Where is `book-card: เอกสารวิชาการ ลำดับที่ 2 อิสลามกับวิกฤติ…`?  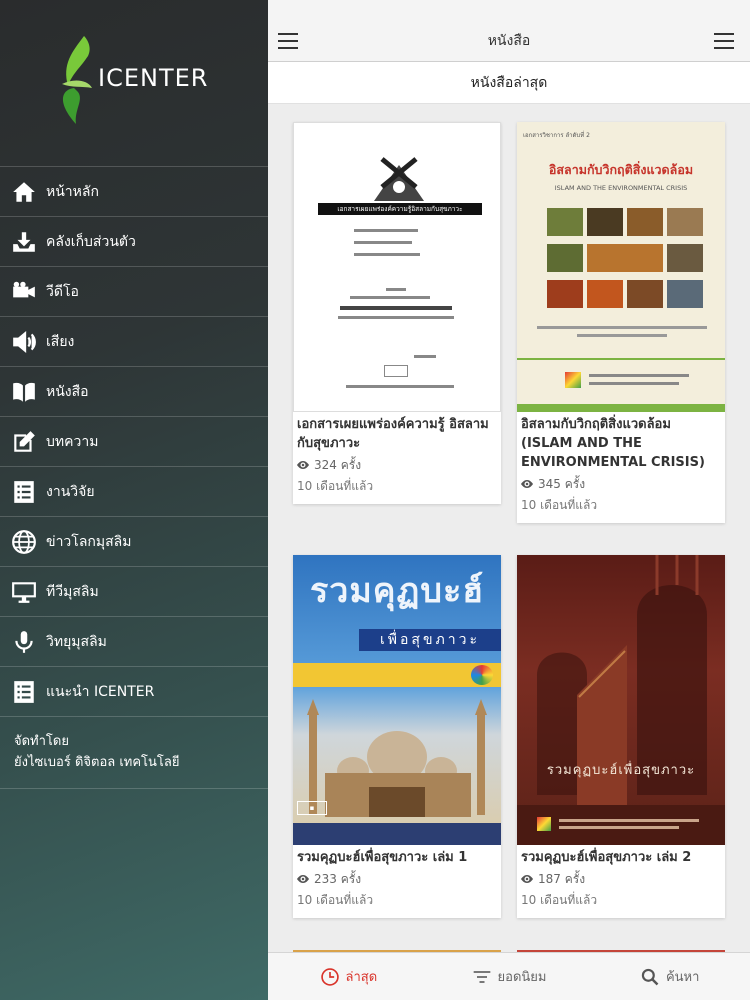
book-card: เอกสารวิชาการ ลำดับที่ 2 อิสลามกับวิกฤติ… is located at coordinates (621, 322).